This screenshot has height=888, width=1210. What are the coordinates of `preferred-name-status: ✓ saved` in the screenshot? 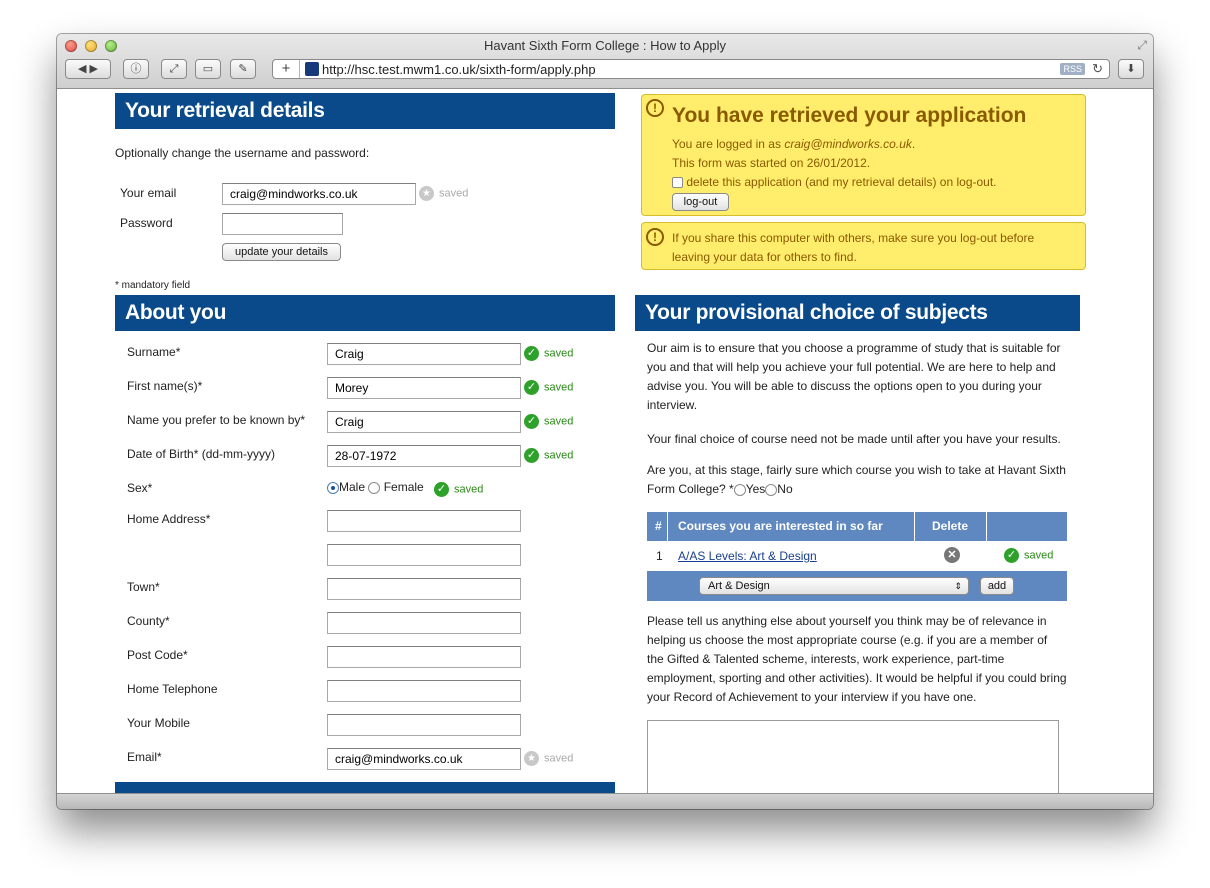 It's located at (548, 421).